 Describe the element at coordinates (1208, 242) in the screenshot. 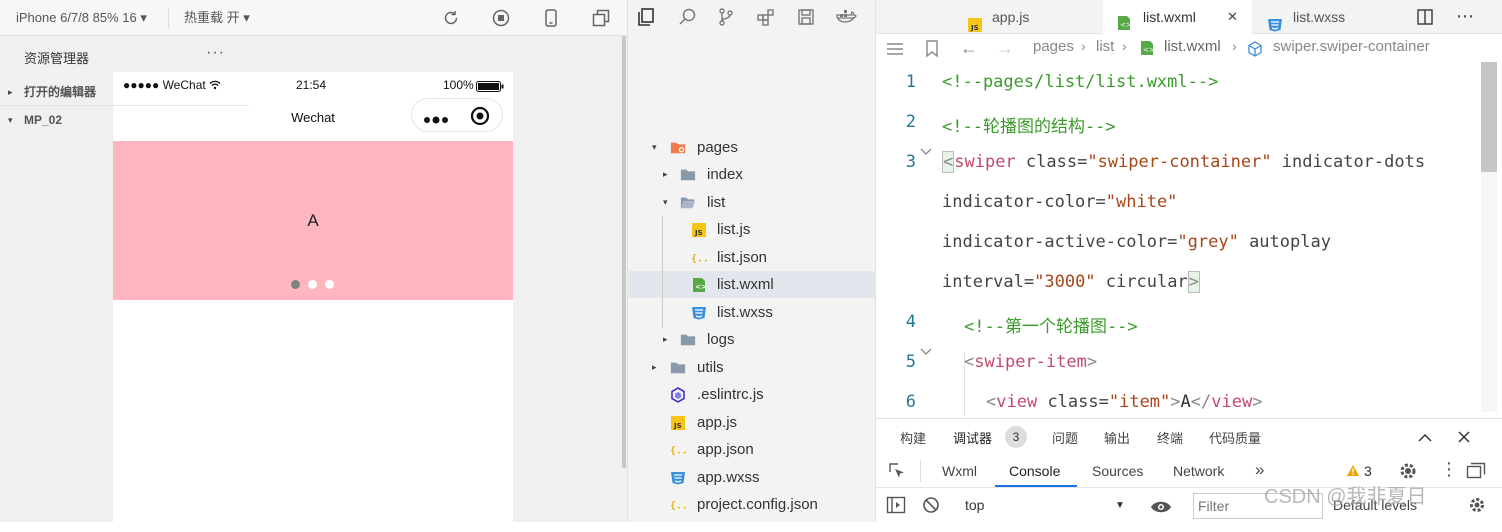

I see `string-token: "grey"` at that location.